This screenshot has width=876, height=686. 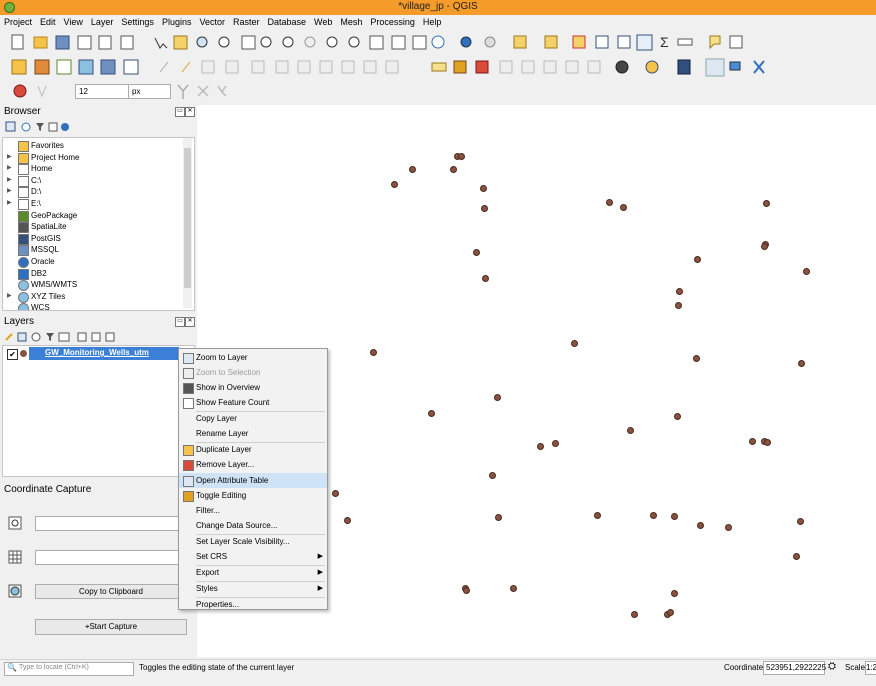 What do you see at coordinates (40, 307) in the screenshot?
I see `browser-item-label: WCS` at bounding box center [40, 307].